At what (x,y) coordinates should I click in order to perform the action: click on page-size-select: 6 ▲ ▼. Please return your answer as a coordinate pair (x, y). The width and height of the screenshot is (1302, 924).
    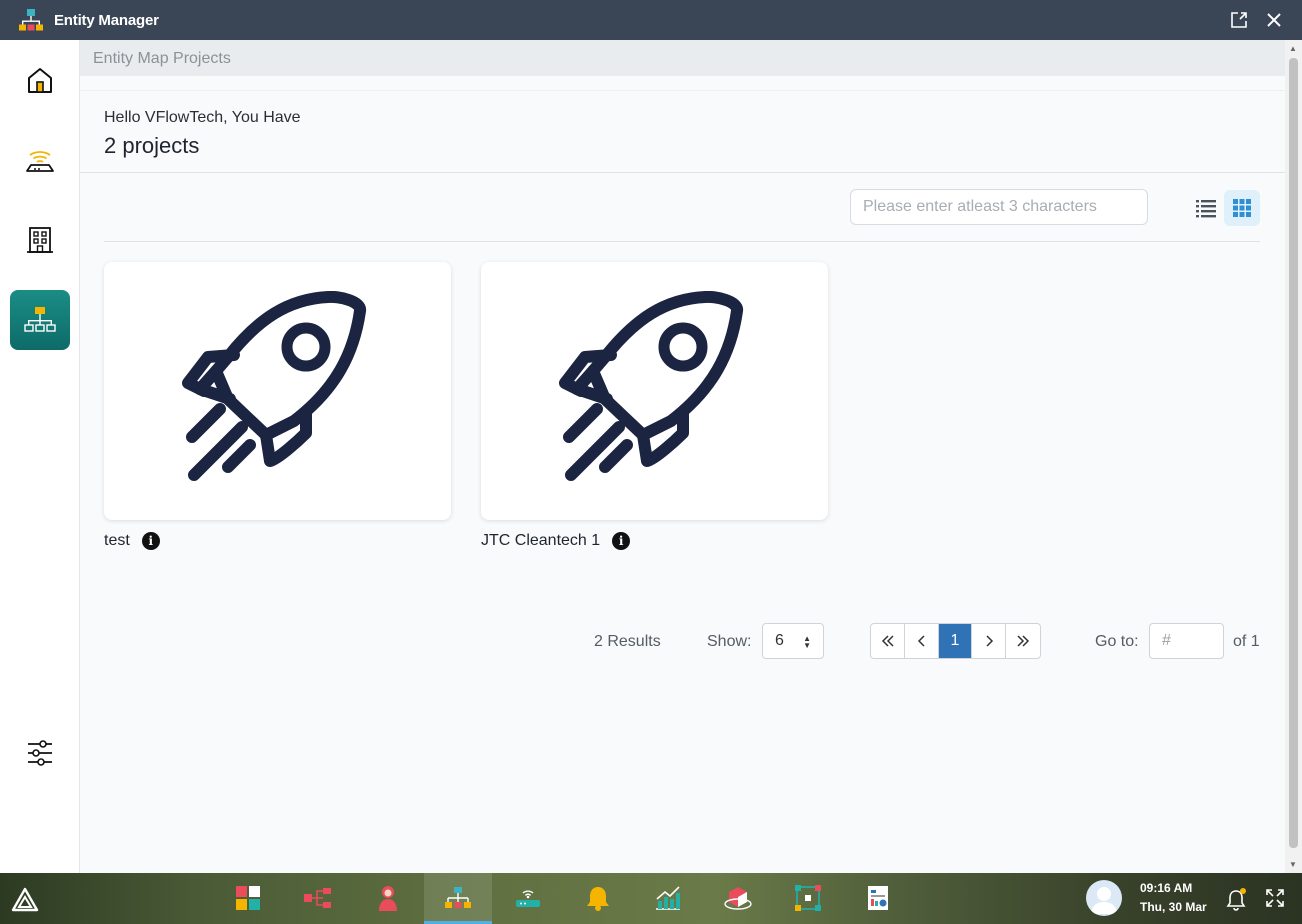
    Looking at the image, I should click on (793, 641).